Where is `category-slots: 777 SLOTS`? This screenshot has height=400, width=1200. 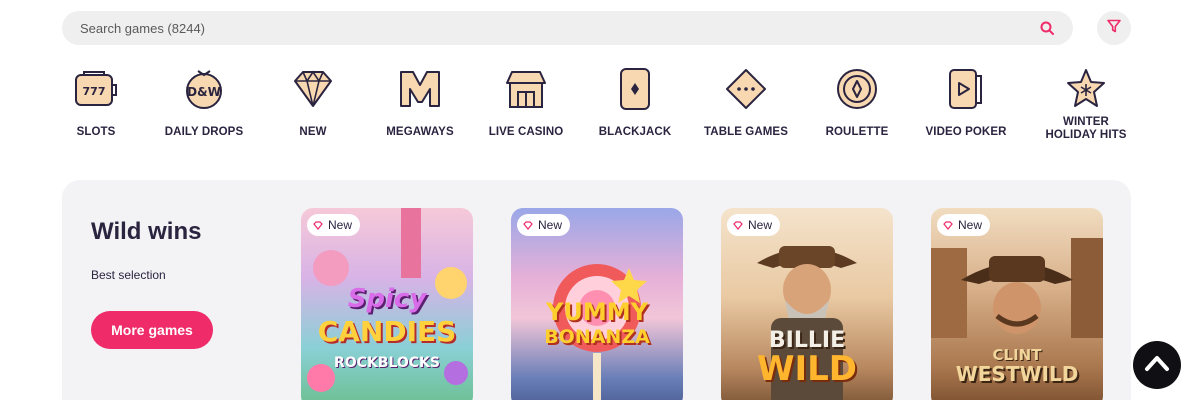
category-slots: 777 SLOTS is located at coordinates (96, 102).